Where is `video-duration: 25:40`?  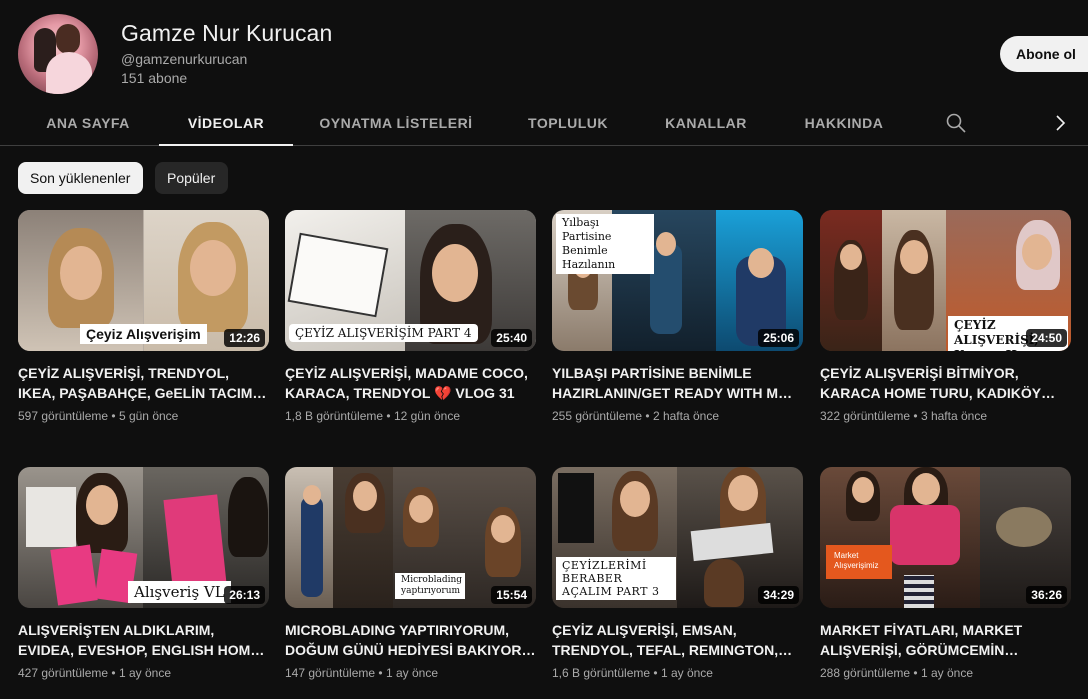 video-duration: 25:40 is located at coordinates (511, 338).